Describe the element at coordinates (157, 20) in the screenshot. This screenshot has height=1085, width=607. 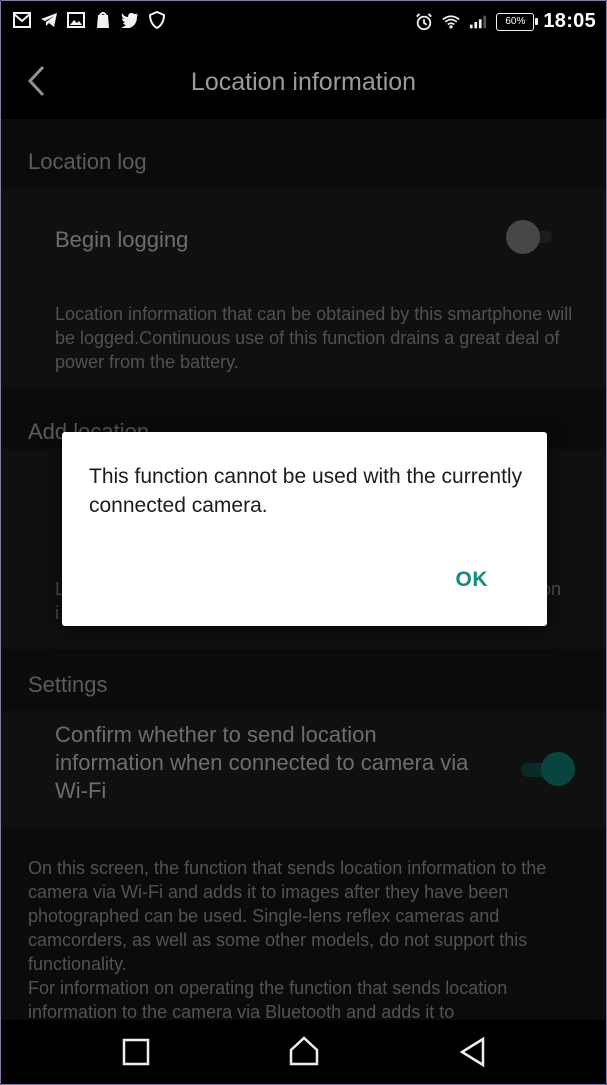
I see `shield-icon` at that location.